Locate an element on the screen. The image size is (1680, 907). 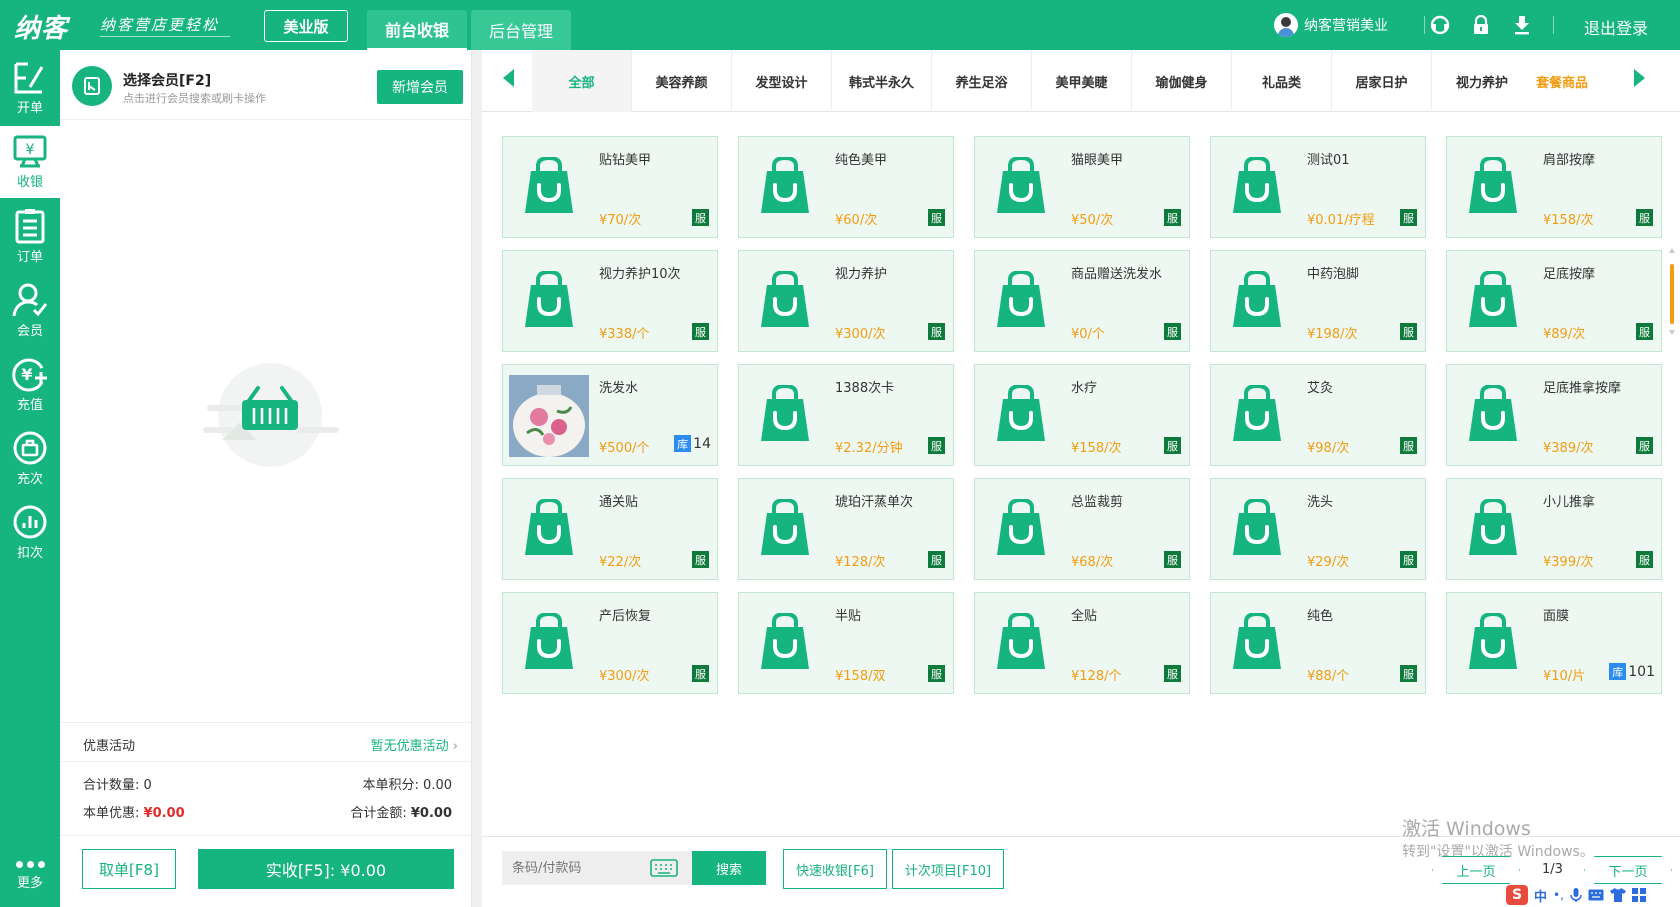
product-card: 全贴 ¥128/个 服 is located at coordinates (1082, 643).